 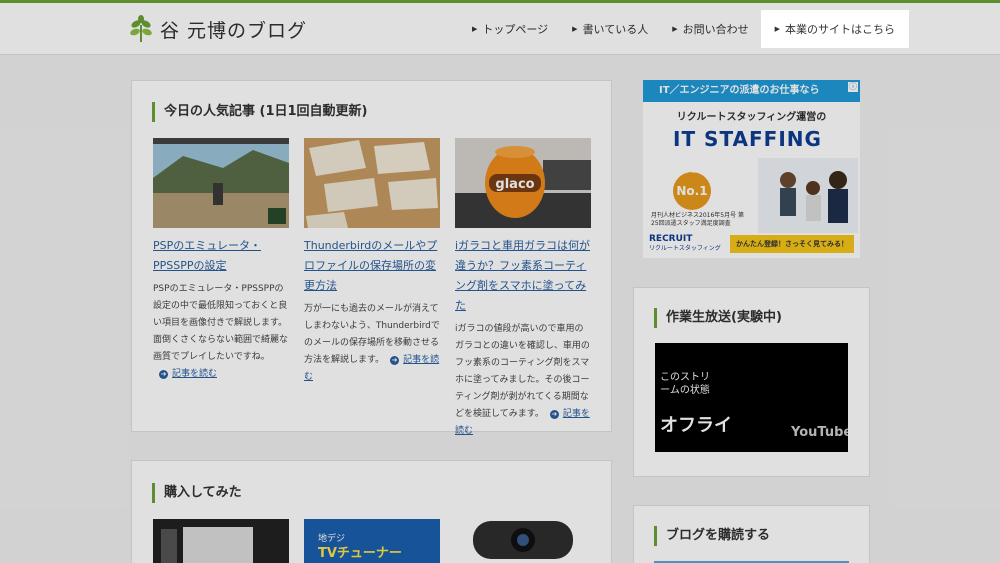 I want to click on video-player: このストリームの状態 オフライ YouTube, so click(x=751, y=397).